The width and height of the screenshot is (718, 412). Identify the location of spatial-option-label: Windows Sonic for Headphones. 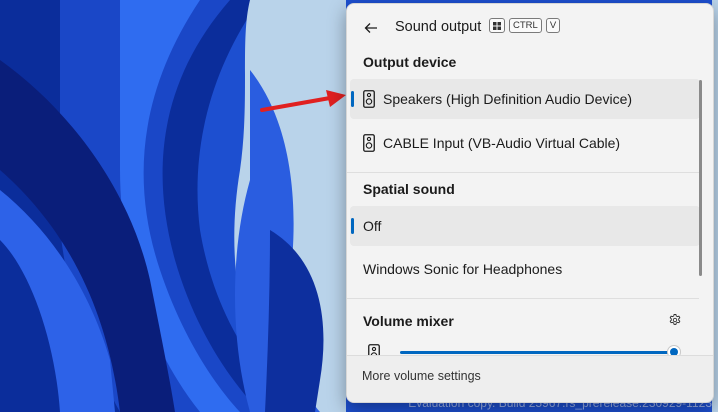
(463, 269).